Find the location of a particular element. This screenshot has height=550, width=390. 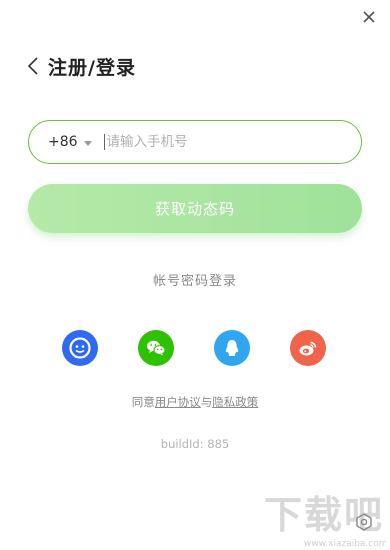

get-code-button: 获取动态码 is located at coordinates (195, 208).